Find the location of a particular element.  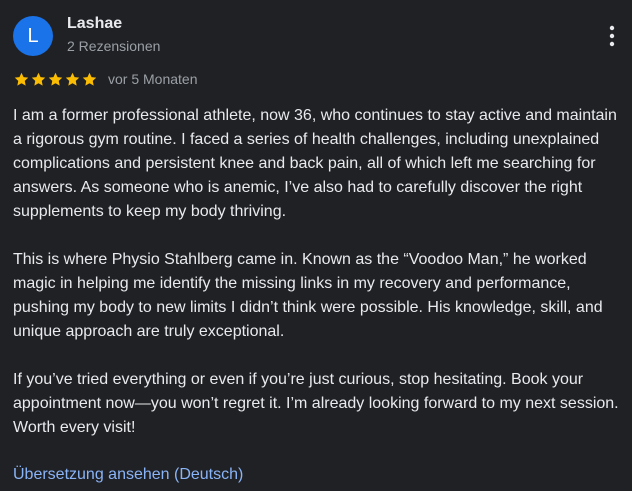

see-translation-link: Übersetzung ansehen (Deutsch) is located at coordinates (128, 475).